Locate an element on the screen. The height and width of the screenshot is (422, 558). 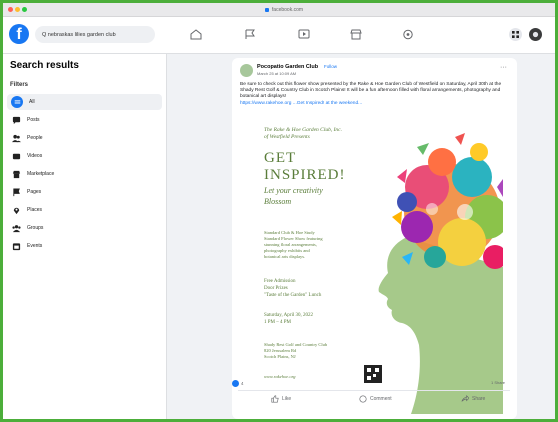
poster-tagline-2: Blossom is located at coordinates (278, 201).